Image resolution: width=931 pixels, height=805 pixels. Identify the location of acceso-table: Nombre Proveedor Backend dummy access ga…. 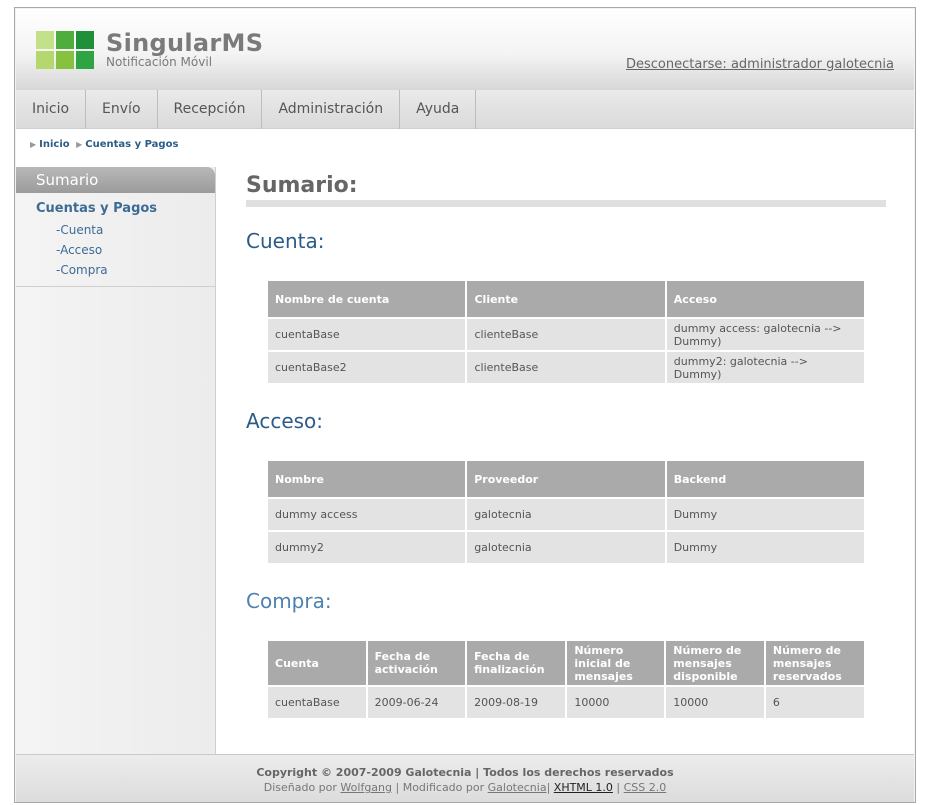
(566, 512).